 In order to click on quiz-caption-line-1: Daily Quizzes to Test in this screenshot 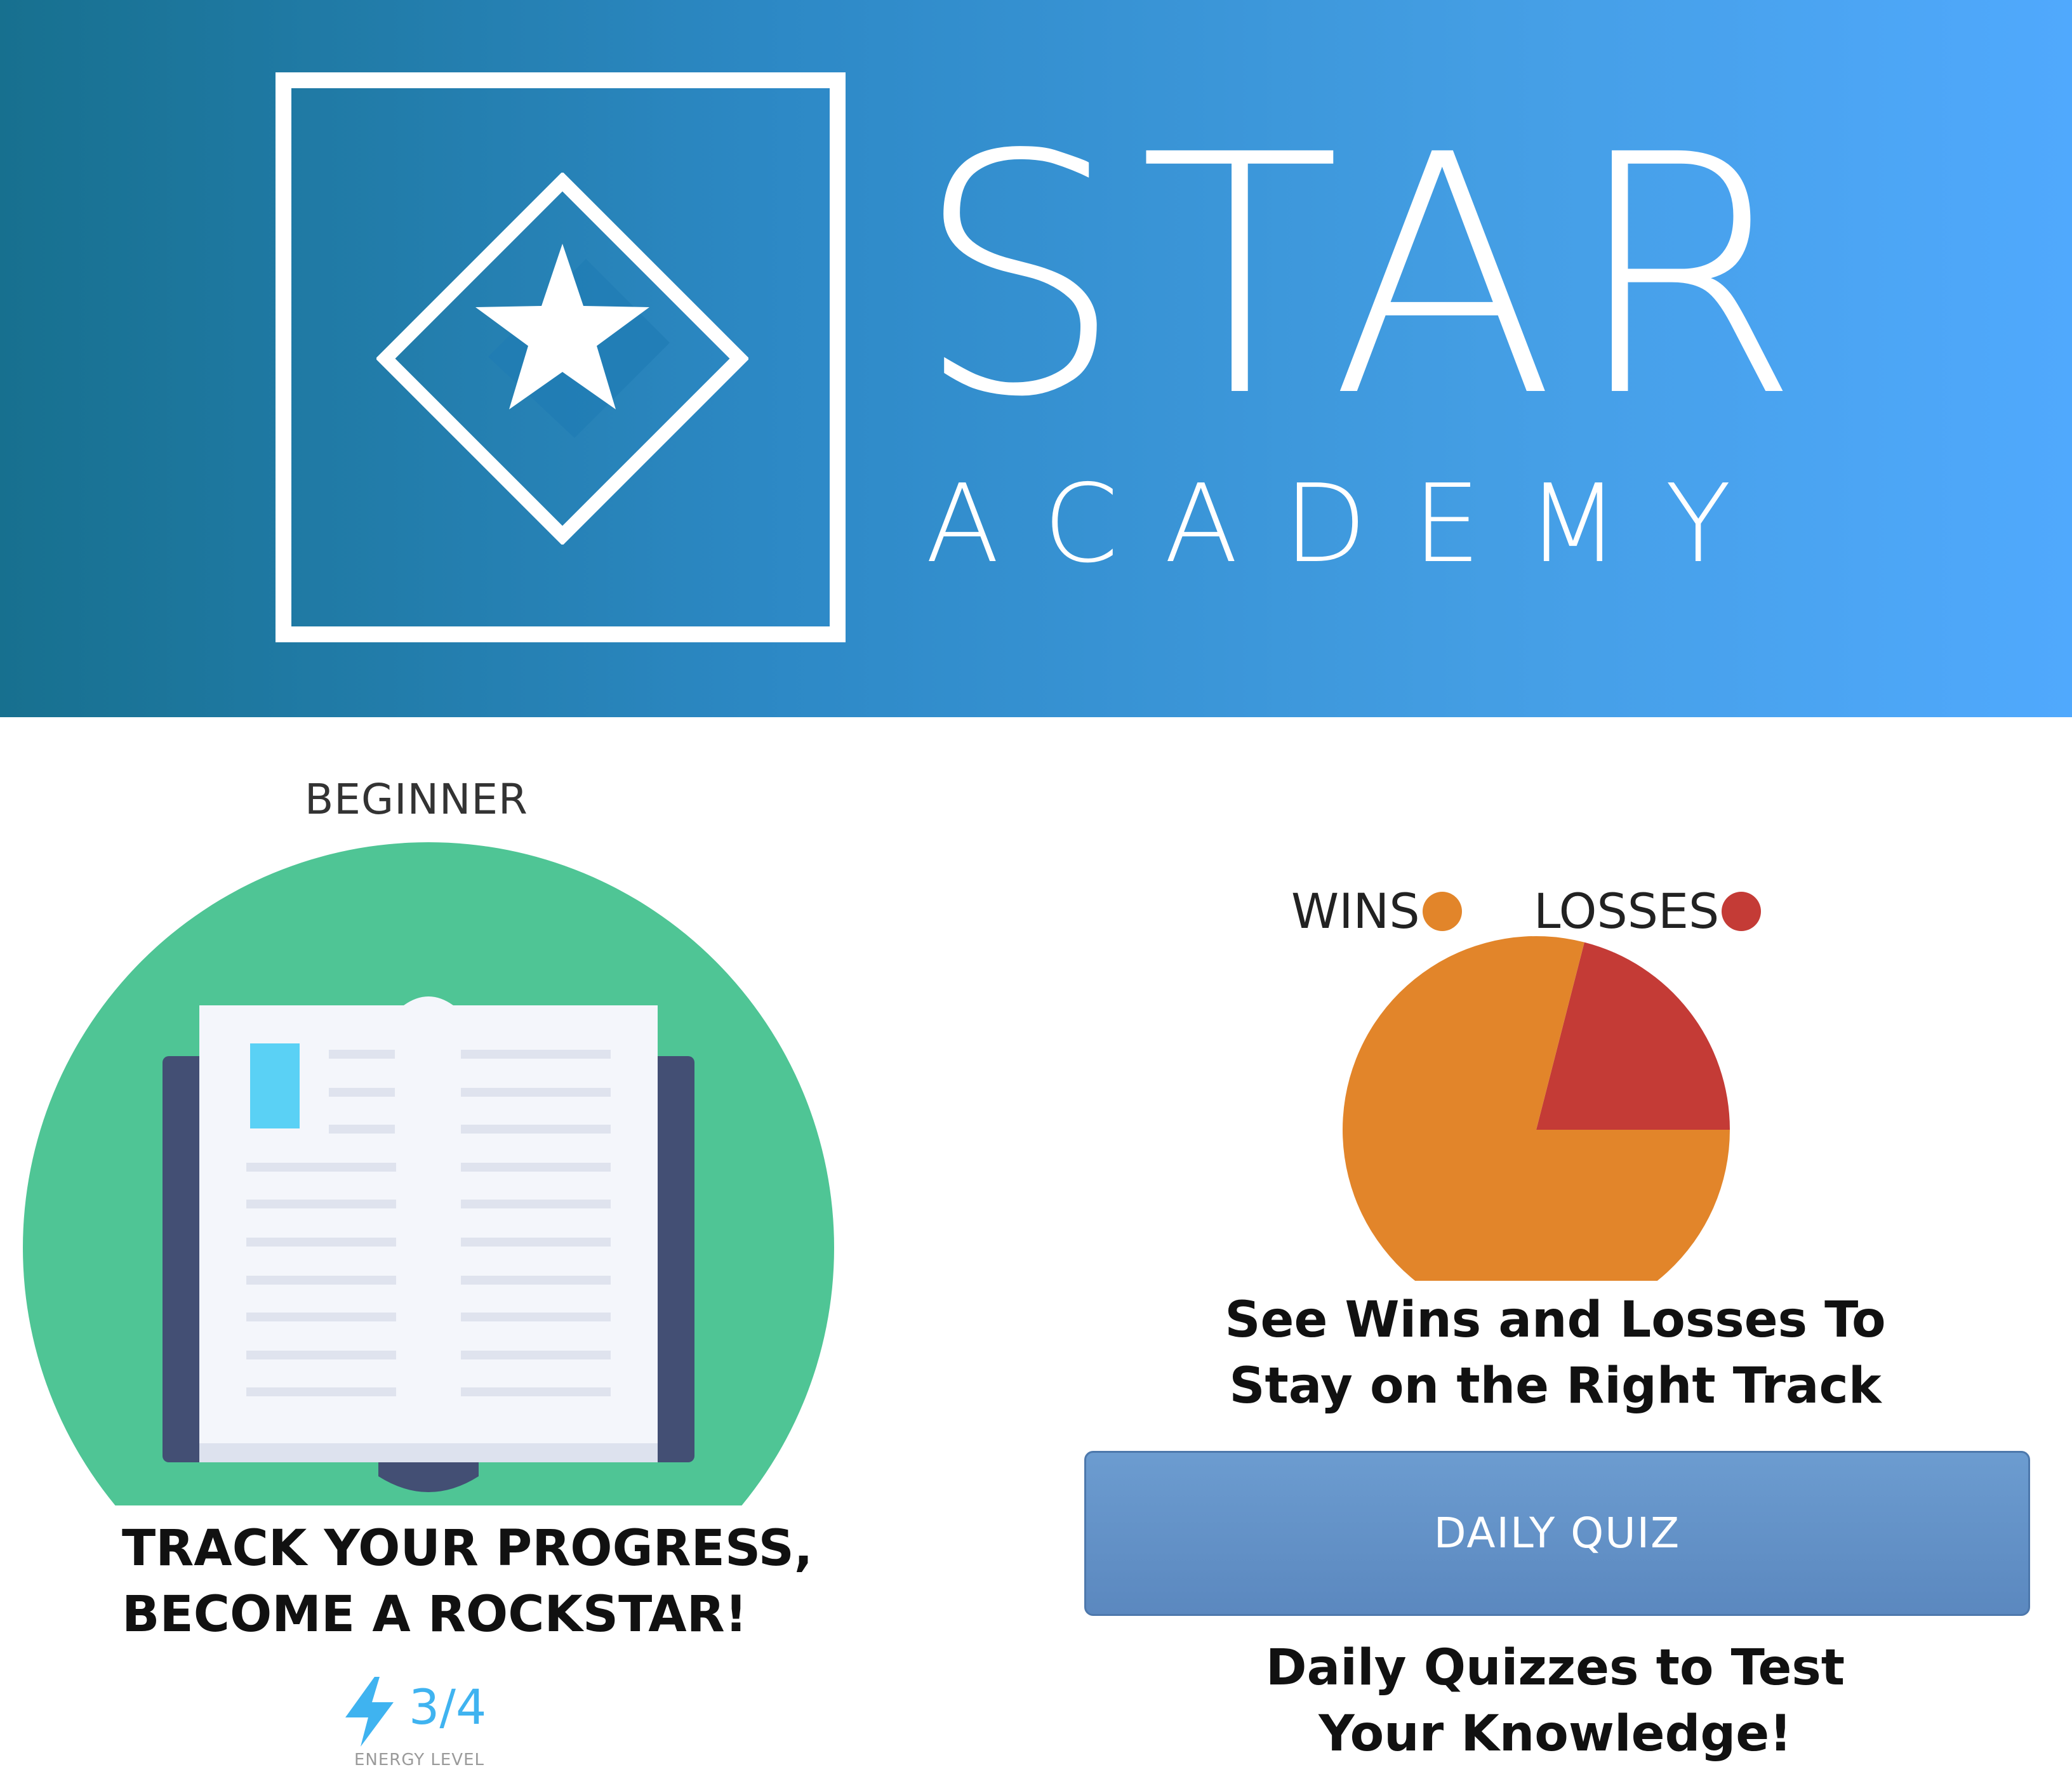, I will do `click(1555, 1668)`.